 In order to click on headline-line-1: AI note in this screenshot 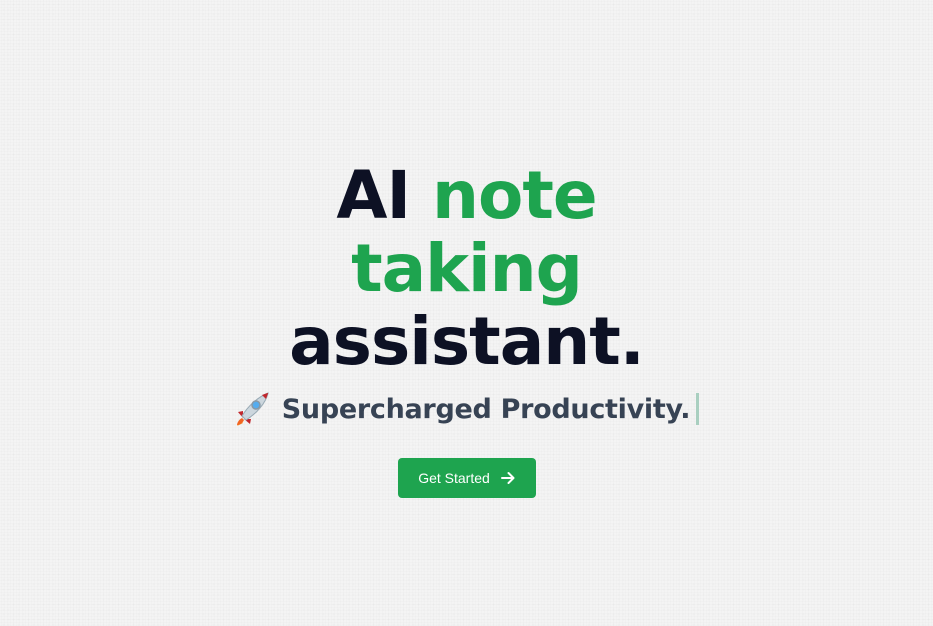, I will do `click(466, 196)`.